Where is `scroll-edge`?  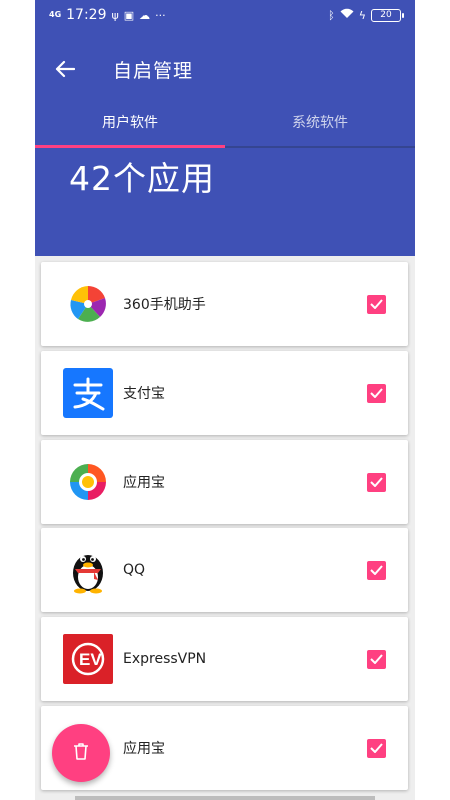 scroll-edge is located at coordinates (225, 798).